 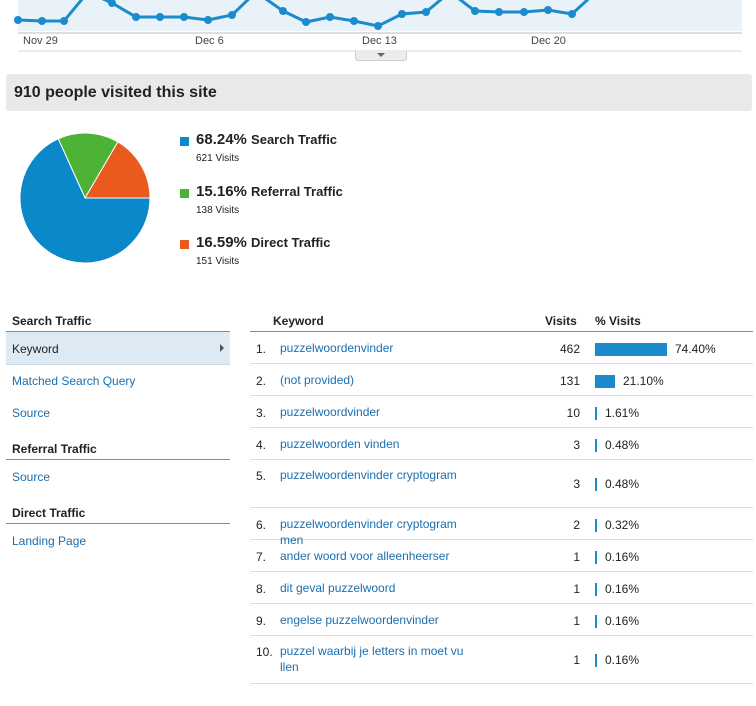 What do you see at coordinates (569, 381) in the screenshot?
I see `visits-value: 131` at bounding box center [569, 381].